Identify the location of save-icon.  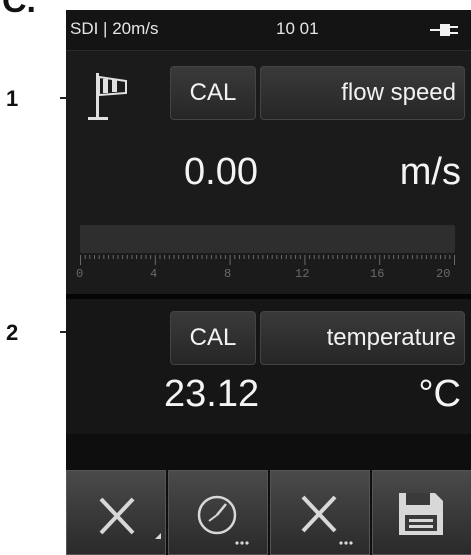
(421, 514).